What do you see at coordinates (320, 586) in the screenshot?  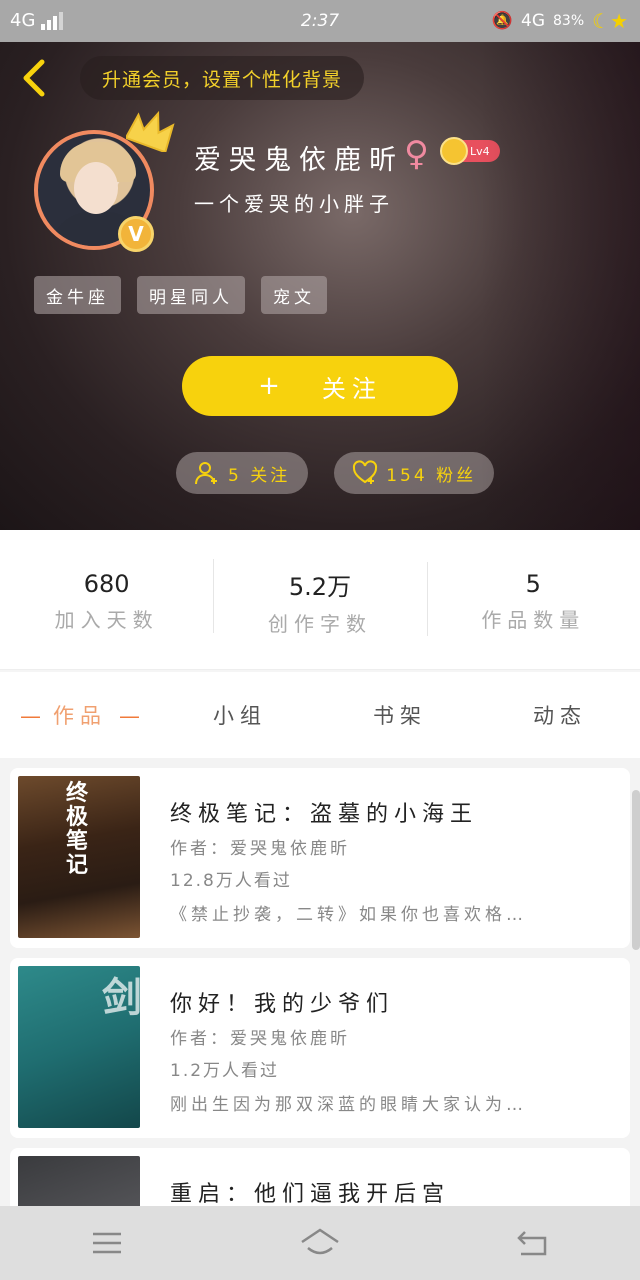 I see `stat-value: 5.2万` at bounding box center [320, 586].